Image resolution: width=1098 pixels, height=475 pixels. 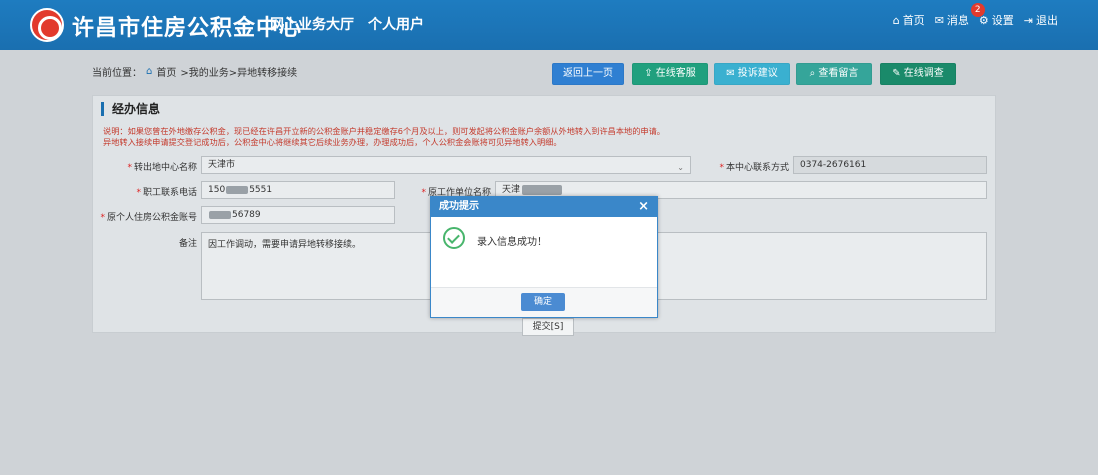 What do you see at coordinates (544, 207) in the screenshot?
I see `dialog-header: 成功提示 ×` at bounding box center [544, 207].